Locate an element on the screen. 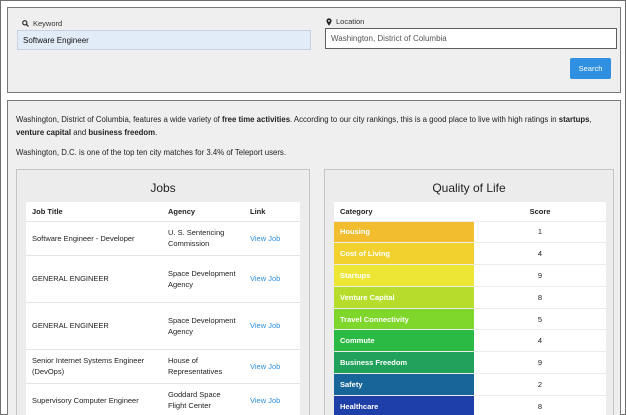  search-icon is located at coordinates (25, 23).